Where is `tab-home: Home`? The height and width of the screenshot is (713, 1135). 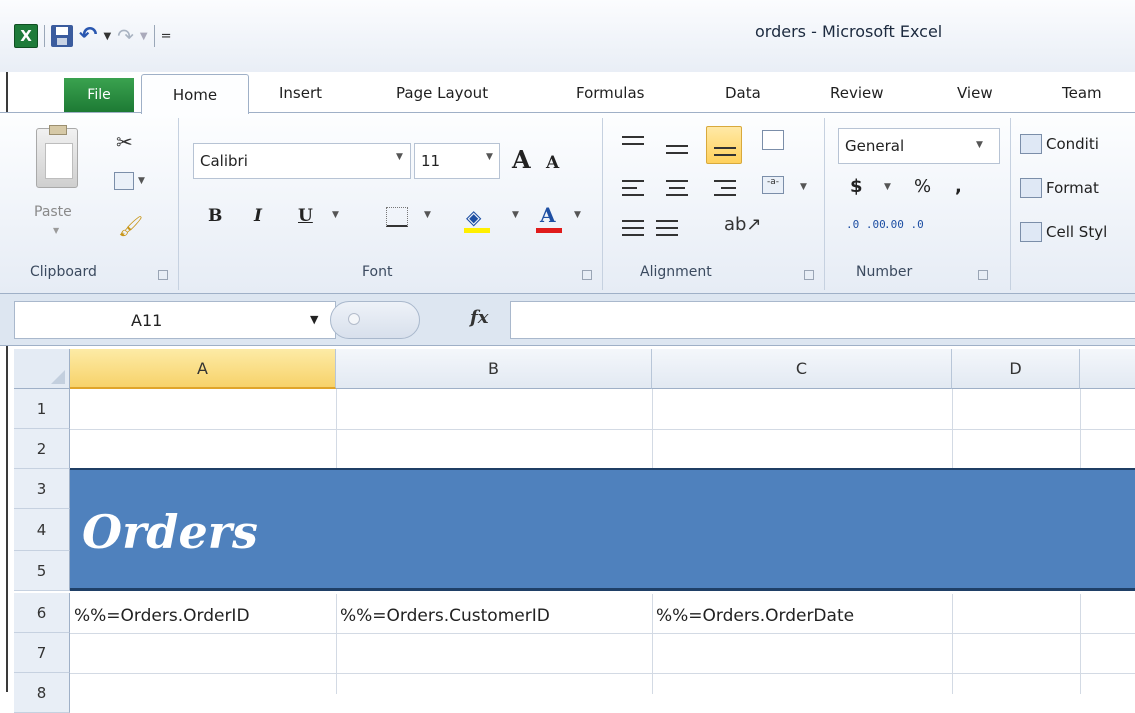 tab-home: Home is located at coordinates (195, 94).